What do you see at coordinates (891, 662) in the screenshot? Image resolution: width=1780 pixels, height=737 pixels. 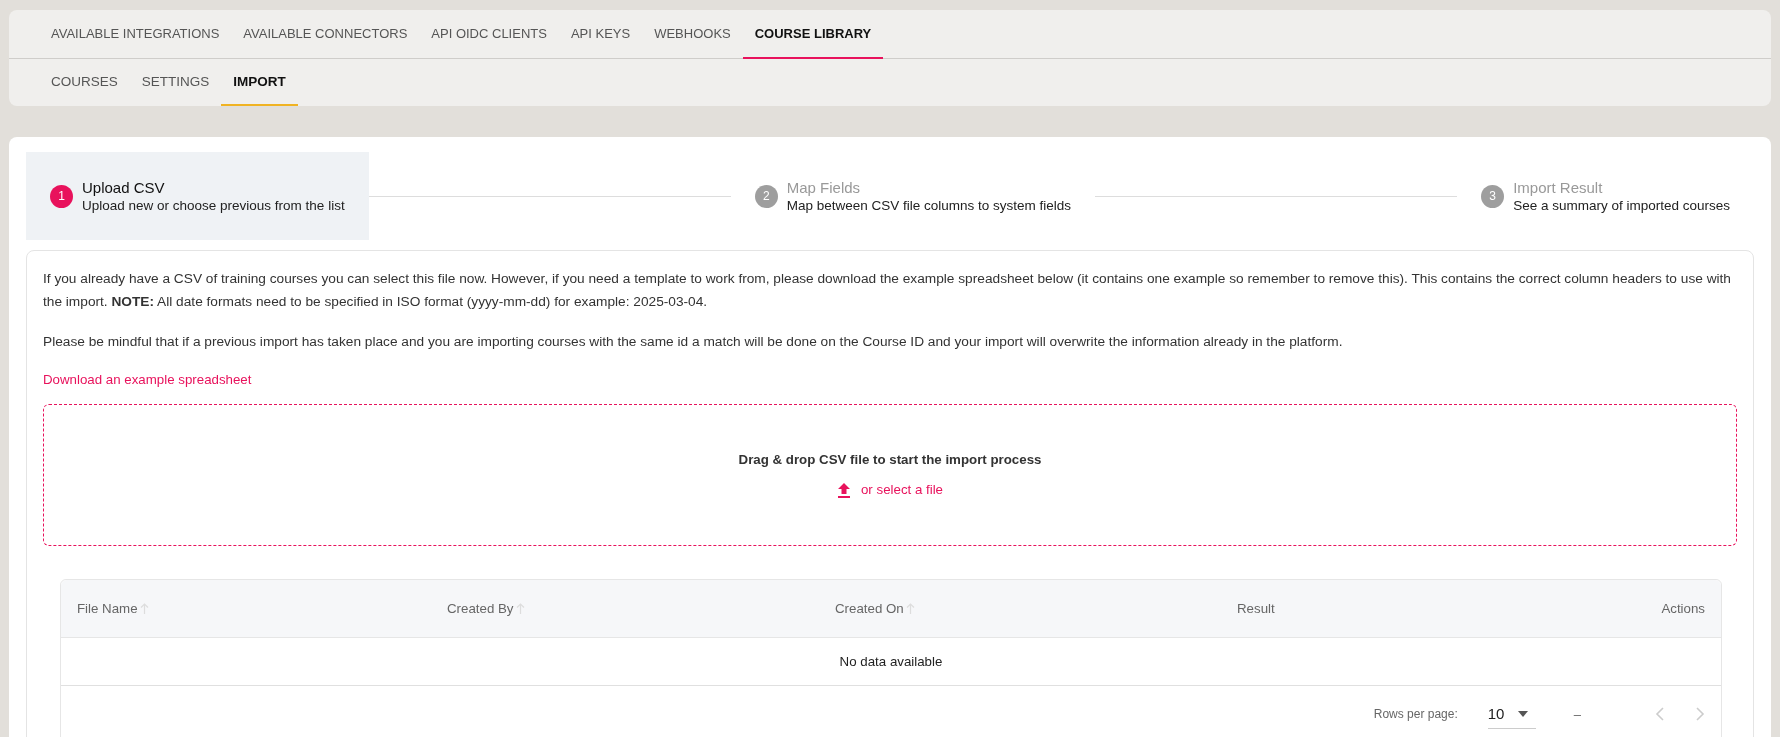 I see `empty-message: No data available` at bounding box center [891, 662].